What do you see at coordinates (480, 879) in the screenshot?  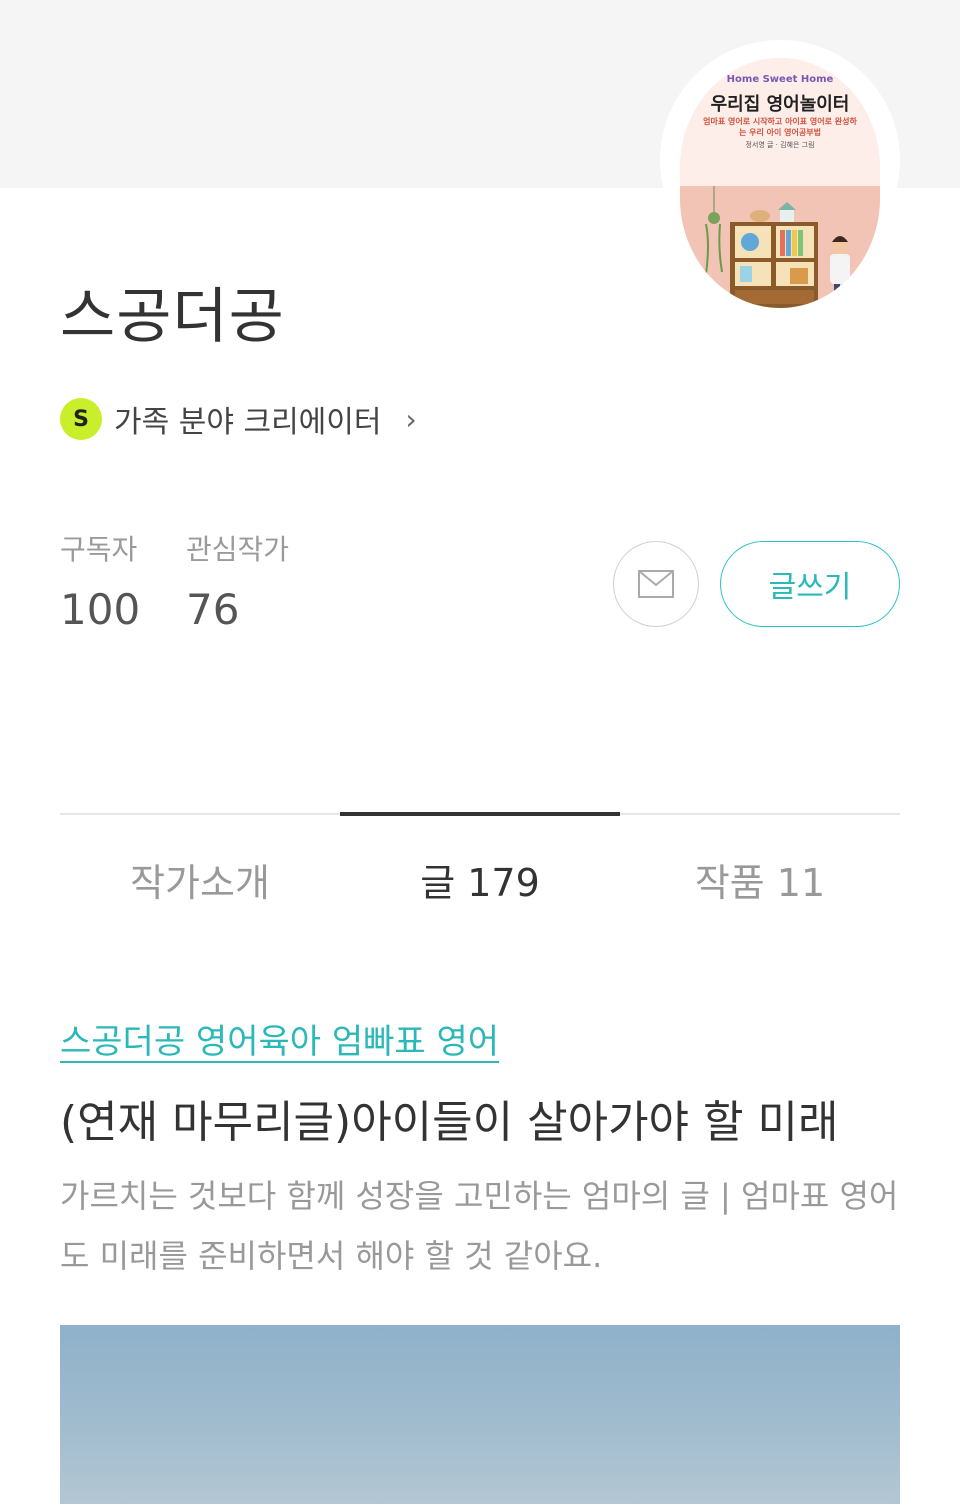 I see `tab-posts: 글 179` at bounding box center [480, 879].